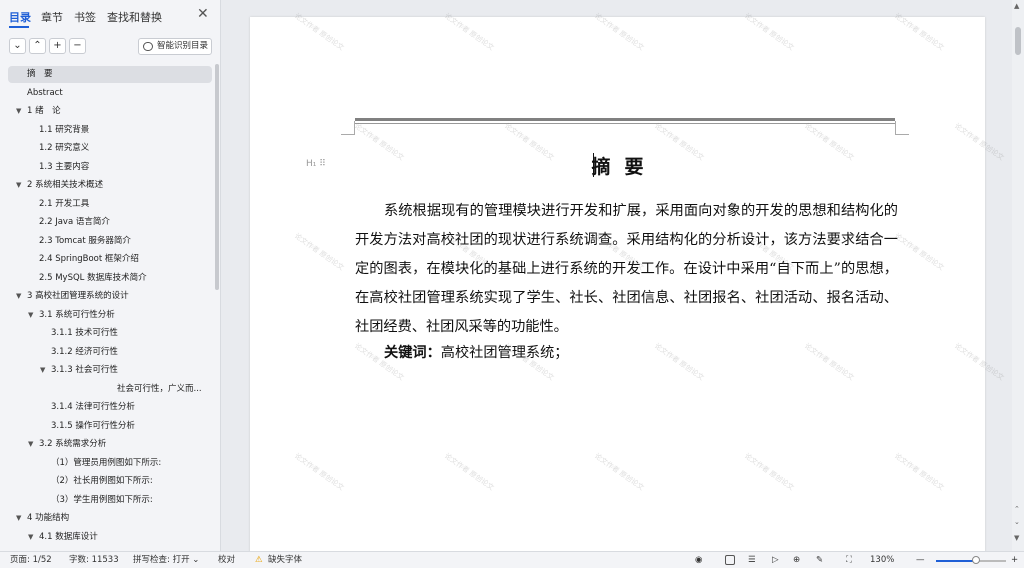 This screenshot has width=1024, height=568. I want to click on toc-item-label: 2.1 开发工具, so click(64, 203).